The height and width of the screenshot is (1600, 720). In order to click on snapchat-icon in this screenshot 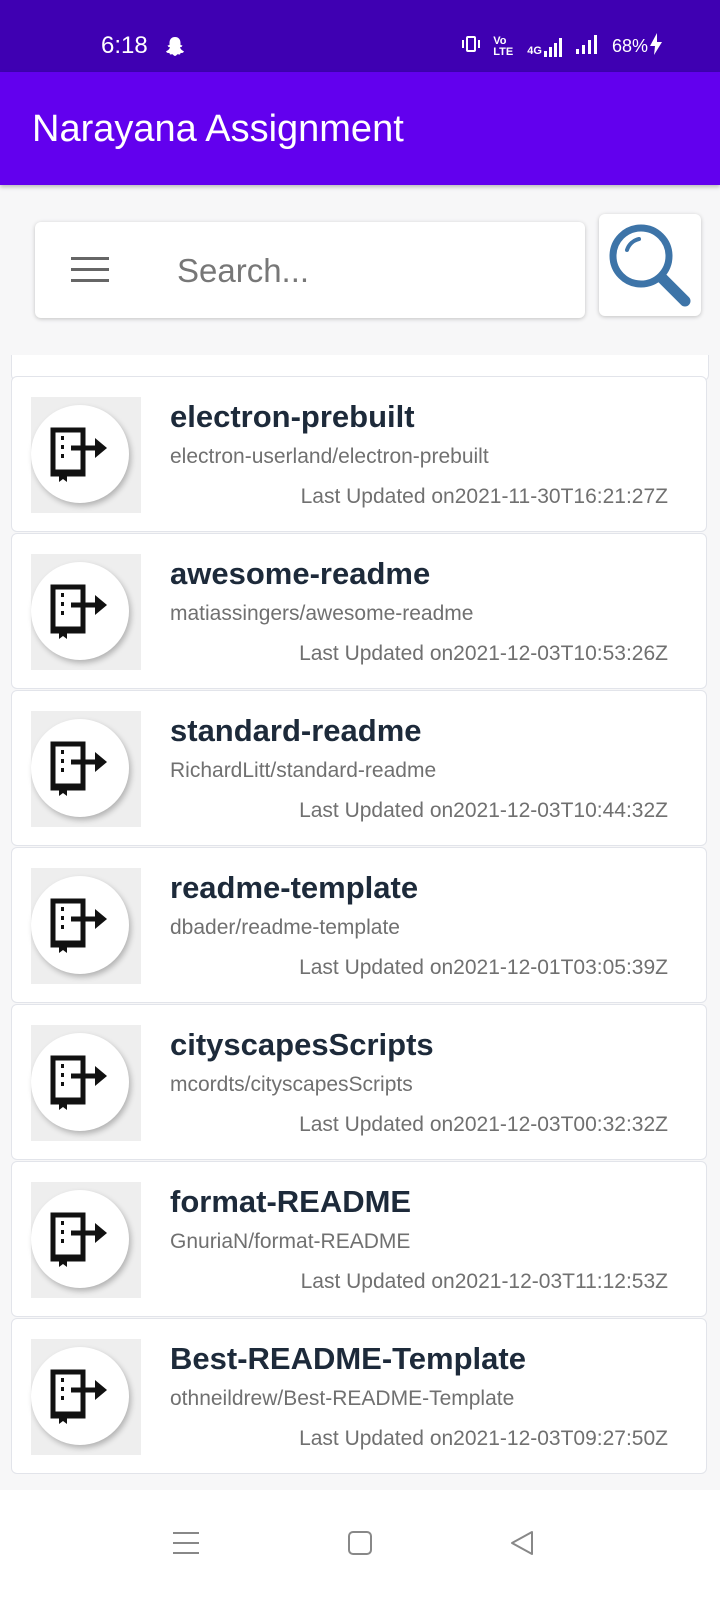, I will do `click(175, 48)`.